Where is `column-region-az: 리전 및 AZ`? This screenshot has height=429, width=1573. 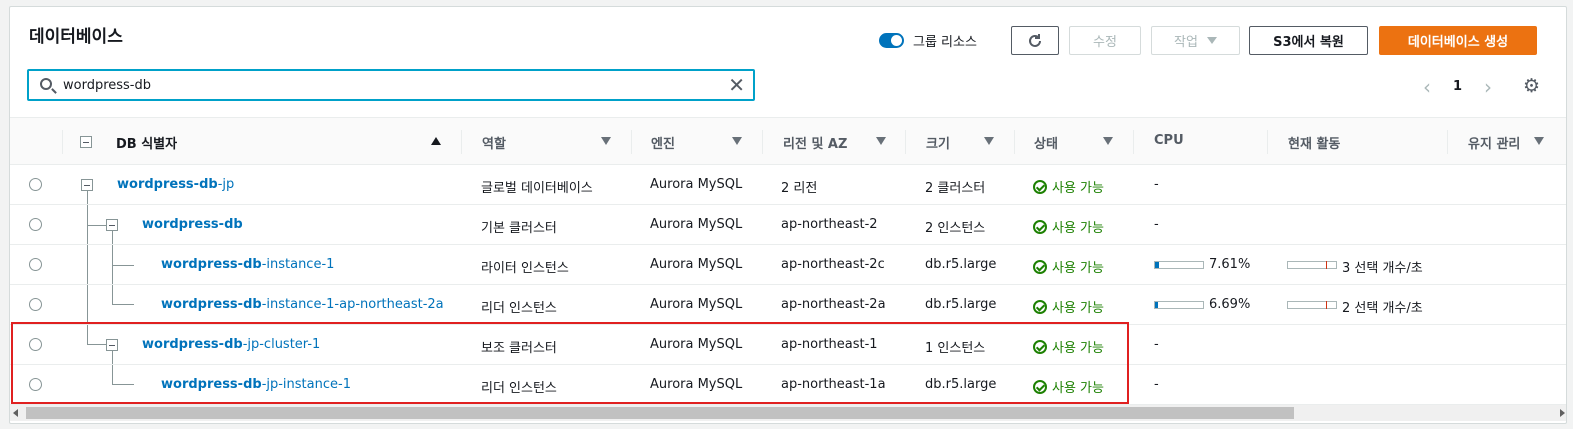
column-region-az: 리전 및 AZ is located at coordinates (815, 142).